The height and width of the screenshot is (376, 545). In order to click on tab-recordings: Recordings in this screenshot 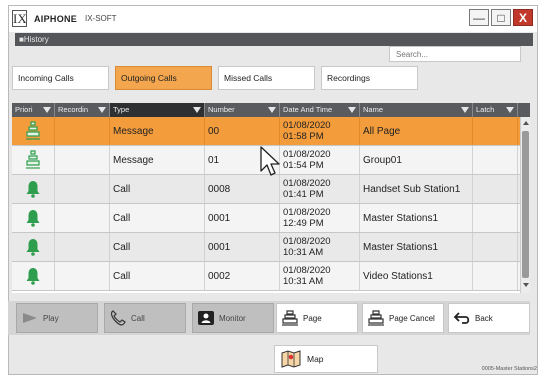, I will do `click(369, 78)`.